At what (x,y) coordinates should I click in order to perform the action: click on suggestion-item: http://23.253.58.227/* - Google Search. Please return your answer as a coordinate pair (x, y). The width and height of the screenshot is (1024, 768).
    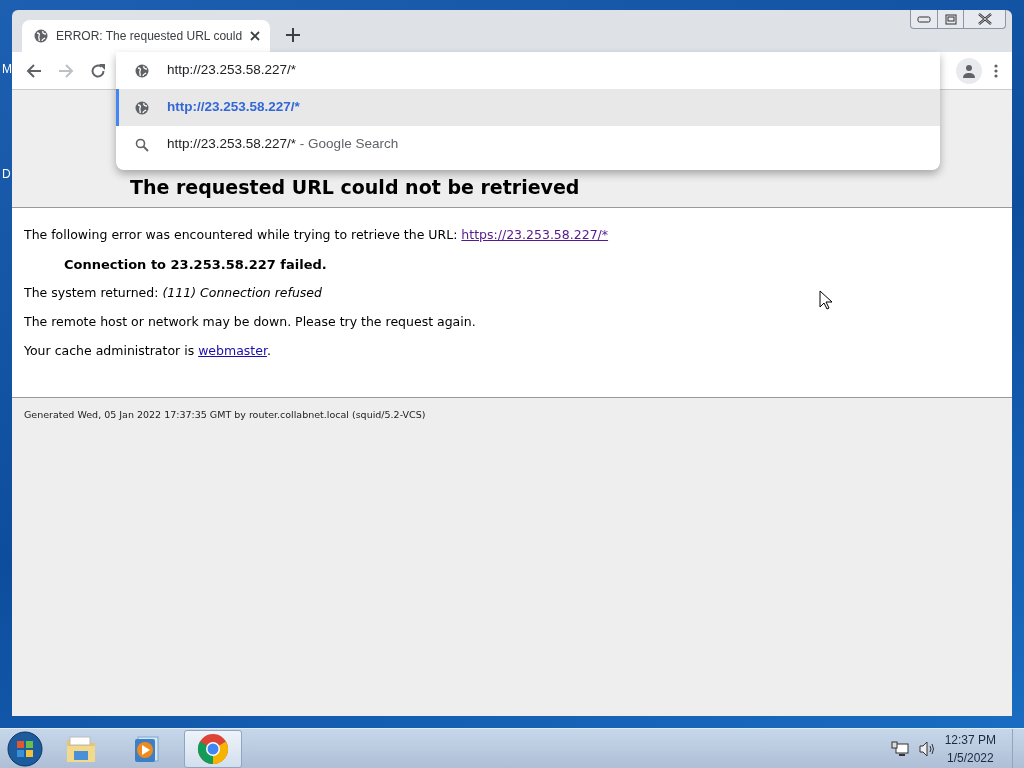
    Looking at the image, I should click on (528, 144).